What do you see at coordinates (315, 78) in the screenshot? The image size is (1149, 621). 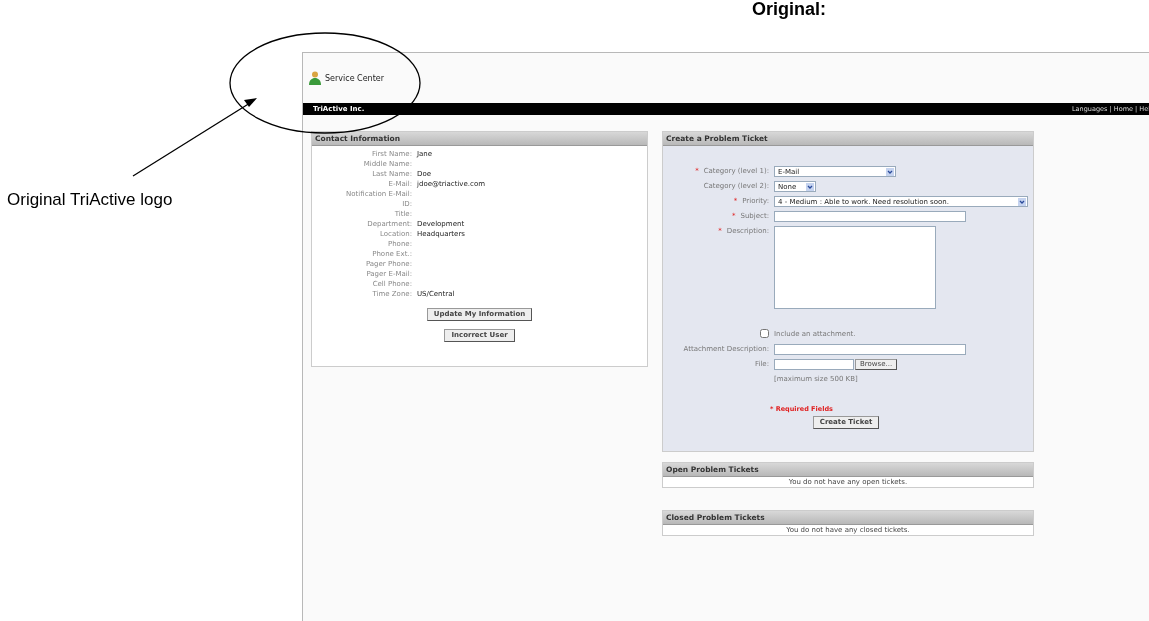 I see `user-icon` at bounding box center [315, 78].